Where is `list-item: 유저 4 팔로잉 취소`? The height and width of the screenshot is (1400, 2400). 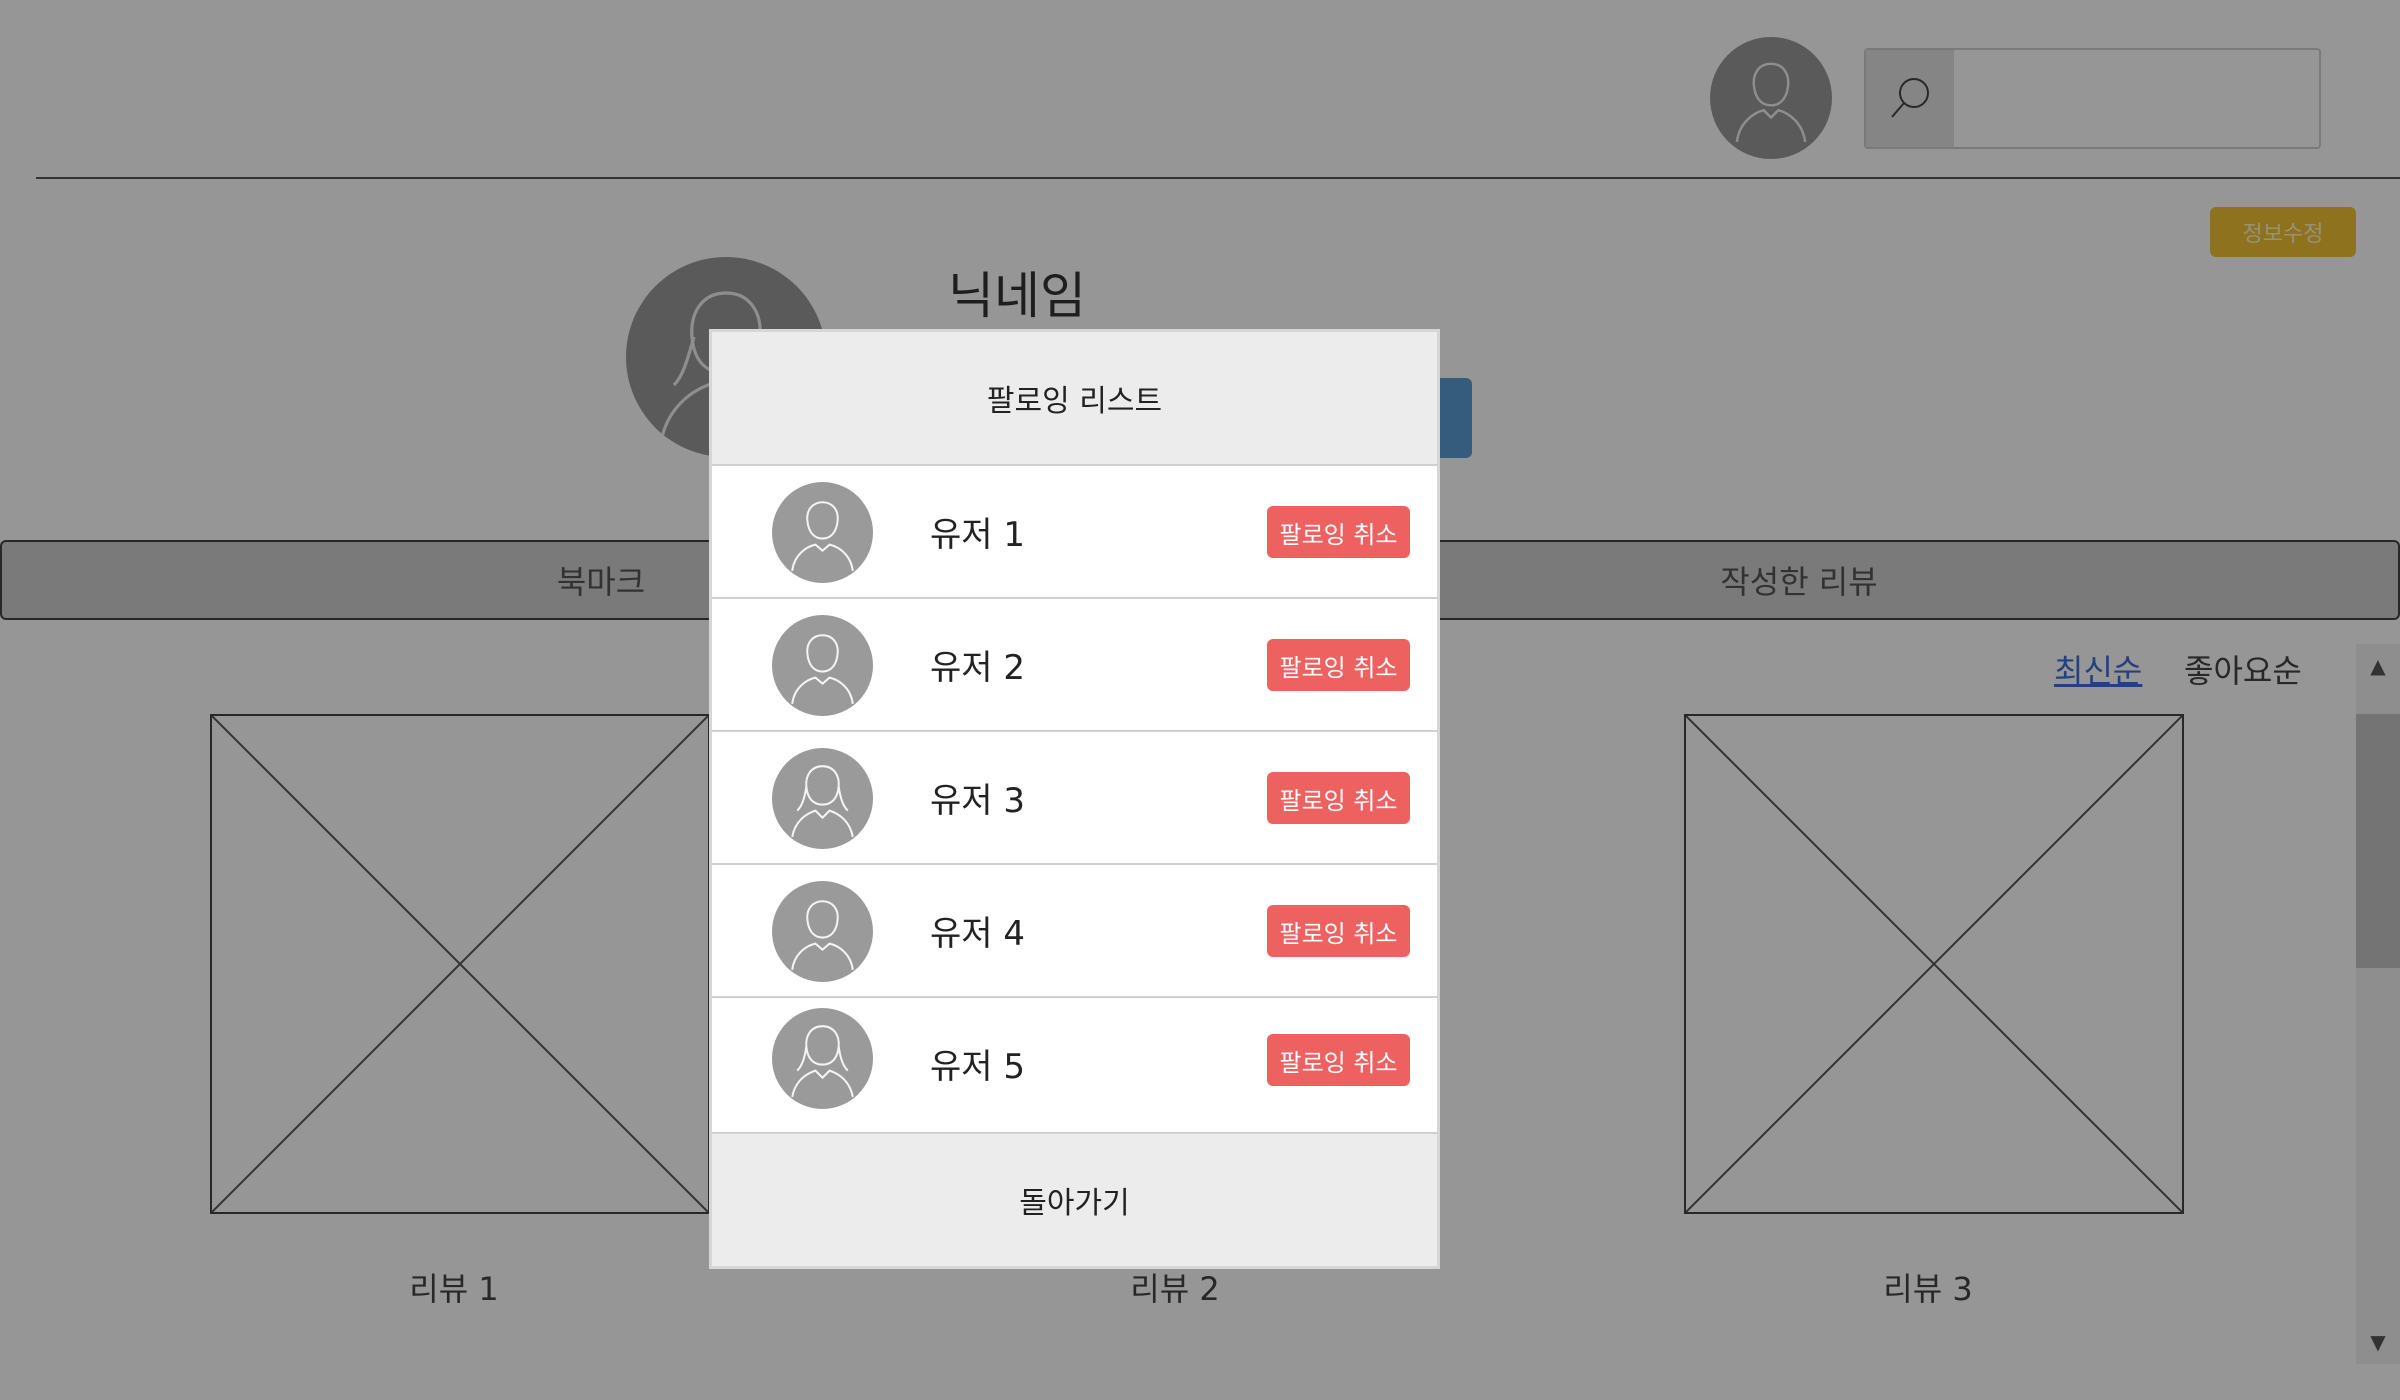 list-item: 유저 4 팔로잉 취소 is located at coordinates (1074, 931).